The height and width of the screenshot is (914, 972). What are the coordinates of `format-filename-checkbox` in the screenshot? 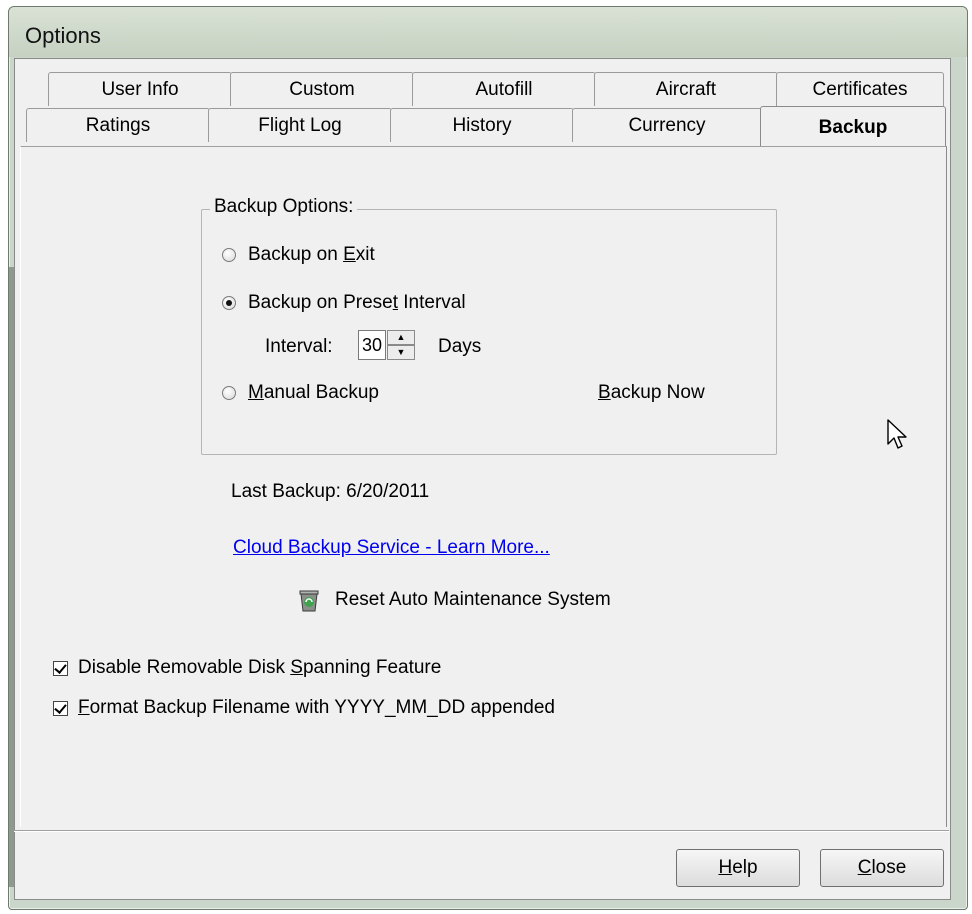 It's located at (60, 708).